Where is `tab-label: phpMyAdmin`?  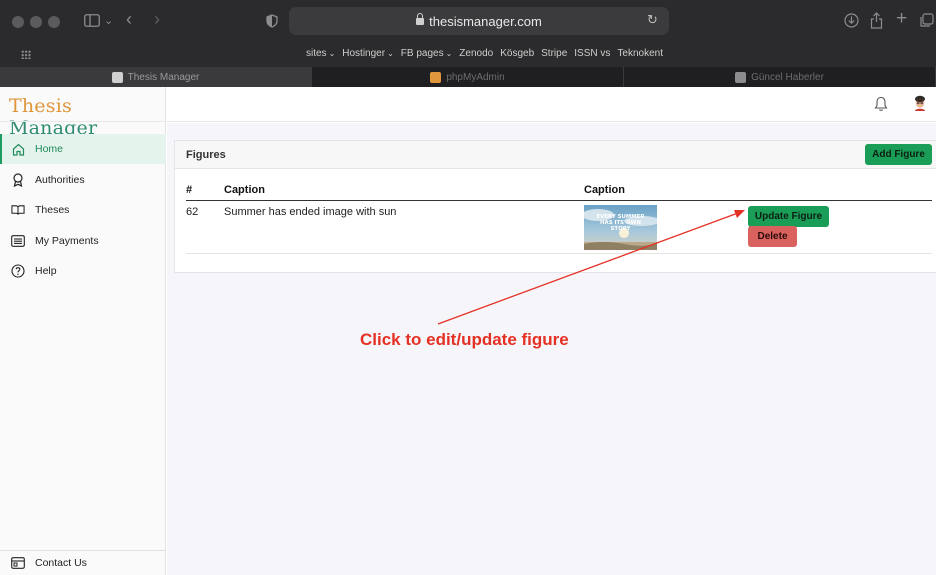
tab-label: phpMyAdmin is located at coordinates (475, 77).